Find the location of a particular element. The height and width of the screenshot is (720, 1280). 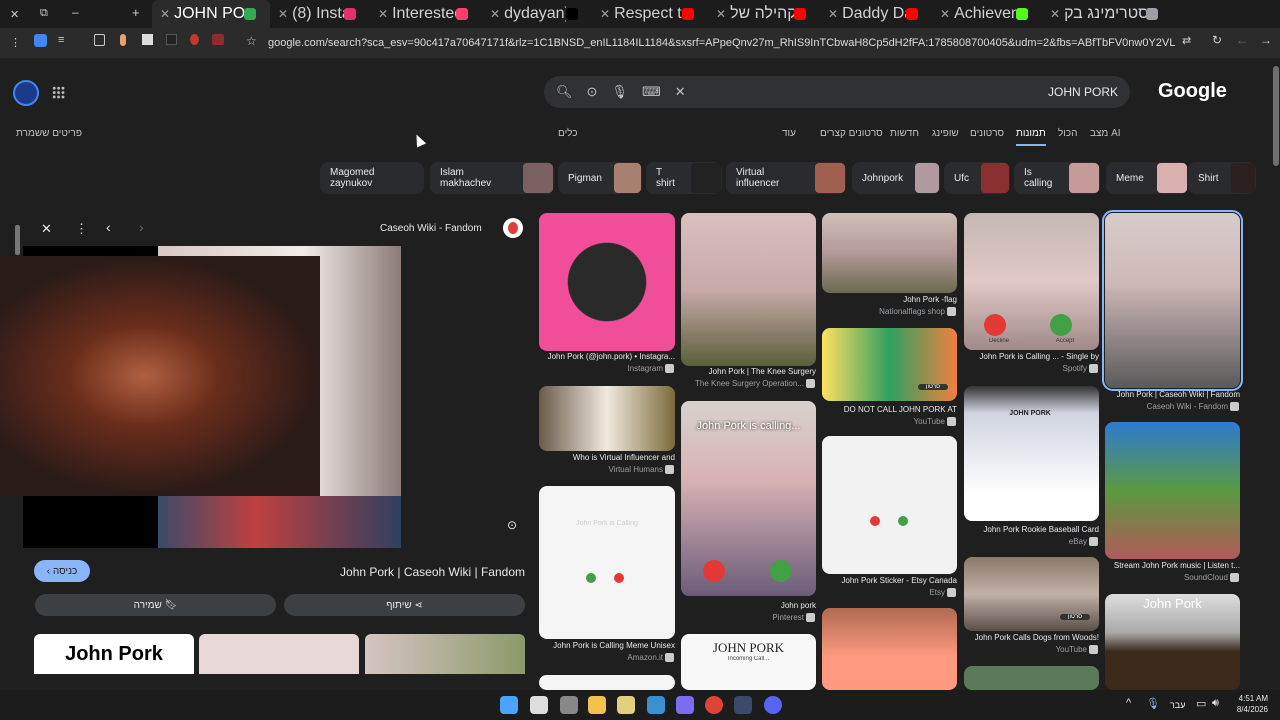

bookmark-star-icon: ☆ is located at coordinates (251, 41).